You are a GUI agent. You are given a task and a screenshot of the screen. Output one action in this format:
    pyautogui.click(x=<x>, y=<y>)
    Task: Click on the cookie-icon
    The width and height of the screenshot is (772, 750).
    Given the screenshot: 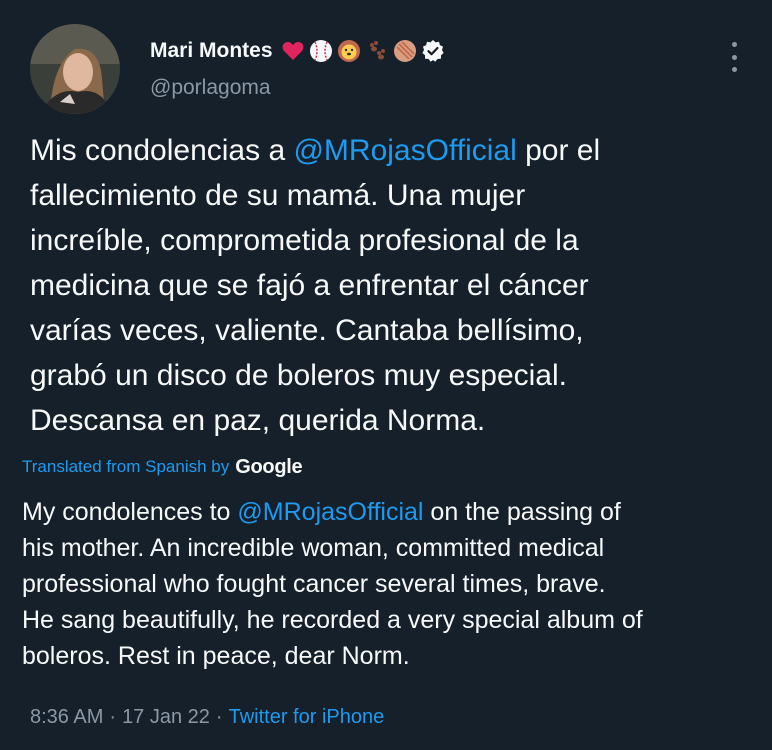 What is the action you would take?
    pyautogui.click(x=404, y=51)
    